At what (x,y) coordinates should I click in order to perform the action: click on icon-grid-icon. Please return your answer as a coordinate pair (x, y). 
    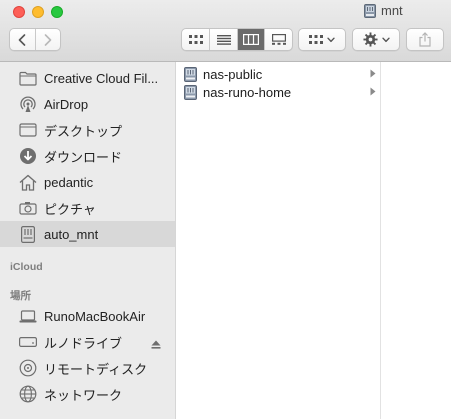
    Looking at the image, I should click on (195, 39).